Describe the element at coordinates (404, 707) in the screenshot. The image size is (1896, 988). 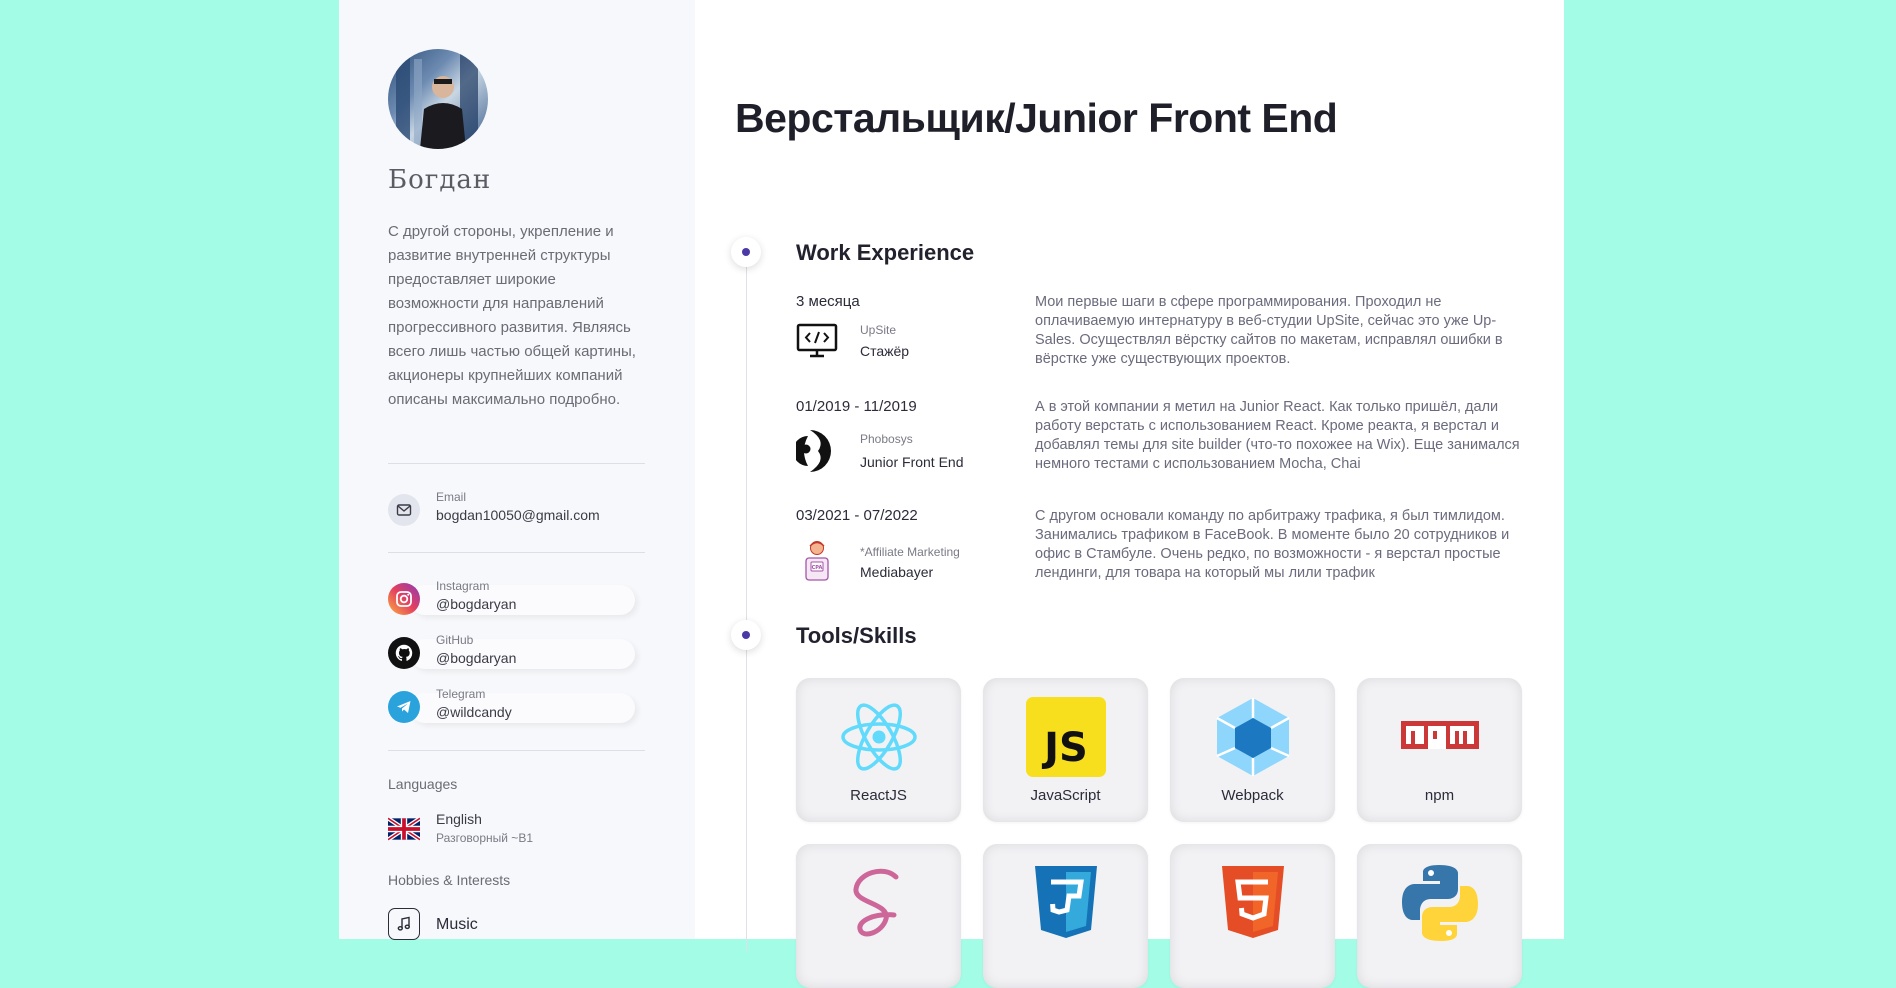
I see `telegram-icon` at that location.